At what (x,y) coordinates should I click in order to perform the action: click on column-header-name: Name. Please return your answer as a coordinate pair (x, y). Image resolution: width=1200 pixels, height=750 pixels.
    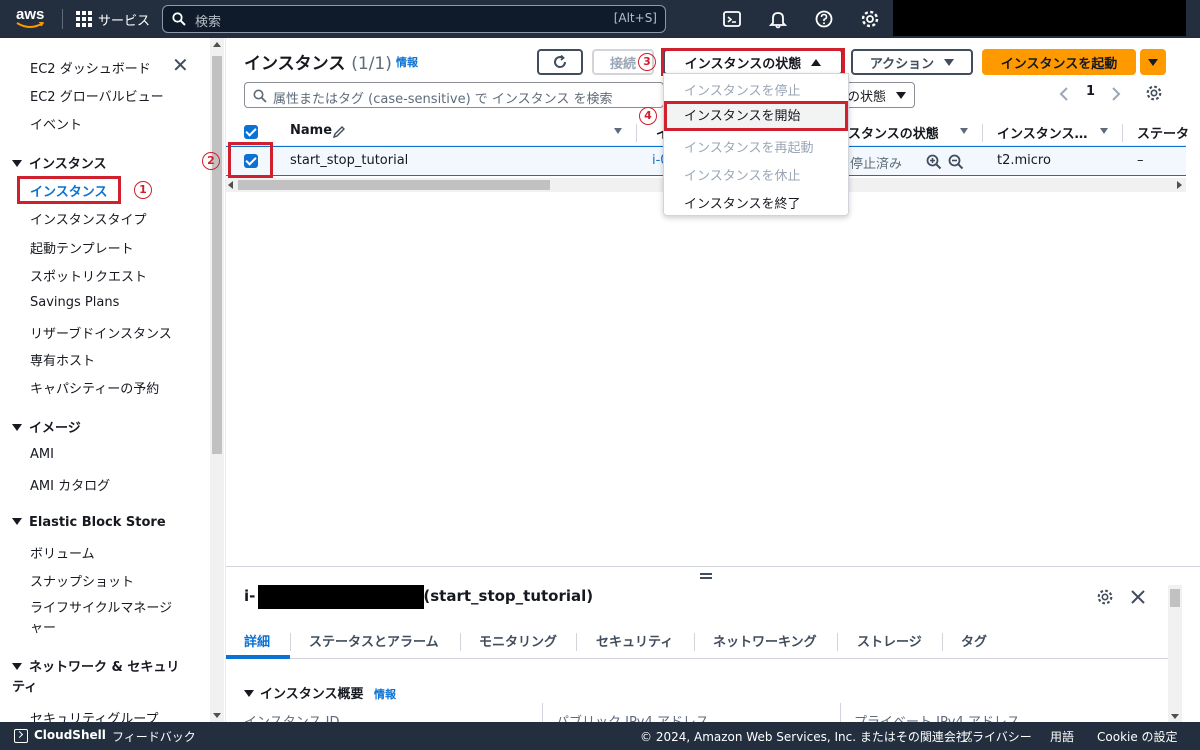
    Looking at the image, I should click on (311, 130).